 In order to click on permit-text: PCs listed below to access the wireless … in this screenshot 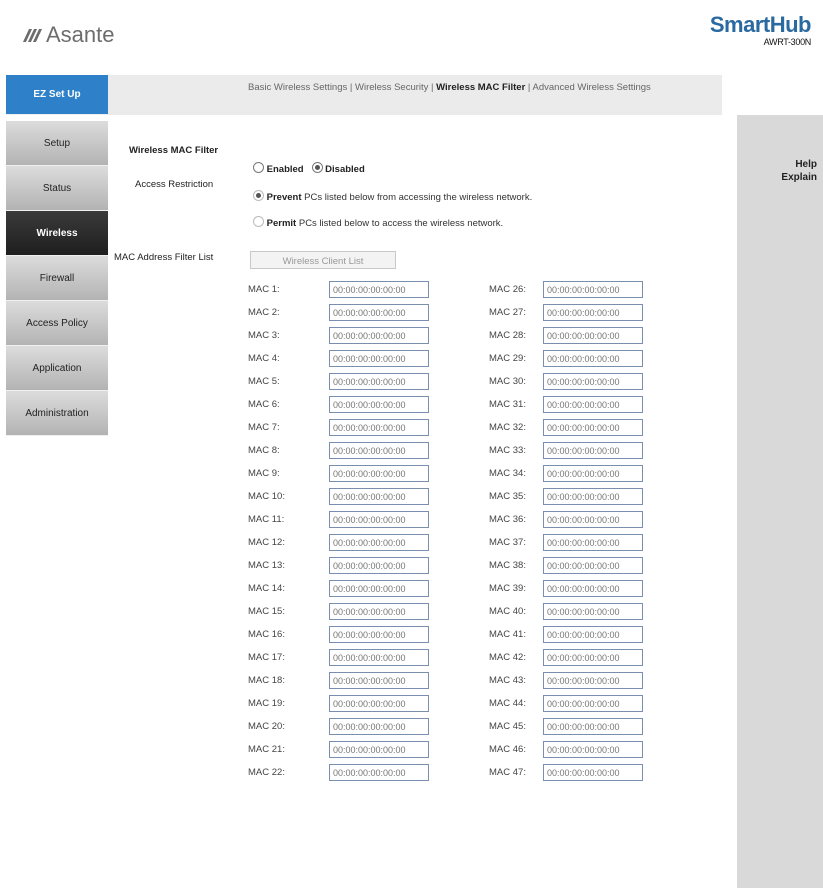, I will do `click(401, 223)`.